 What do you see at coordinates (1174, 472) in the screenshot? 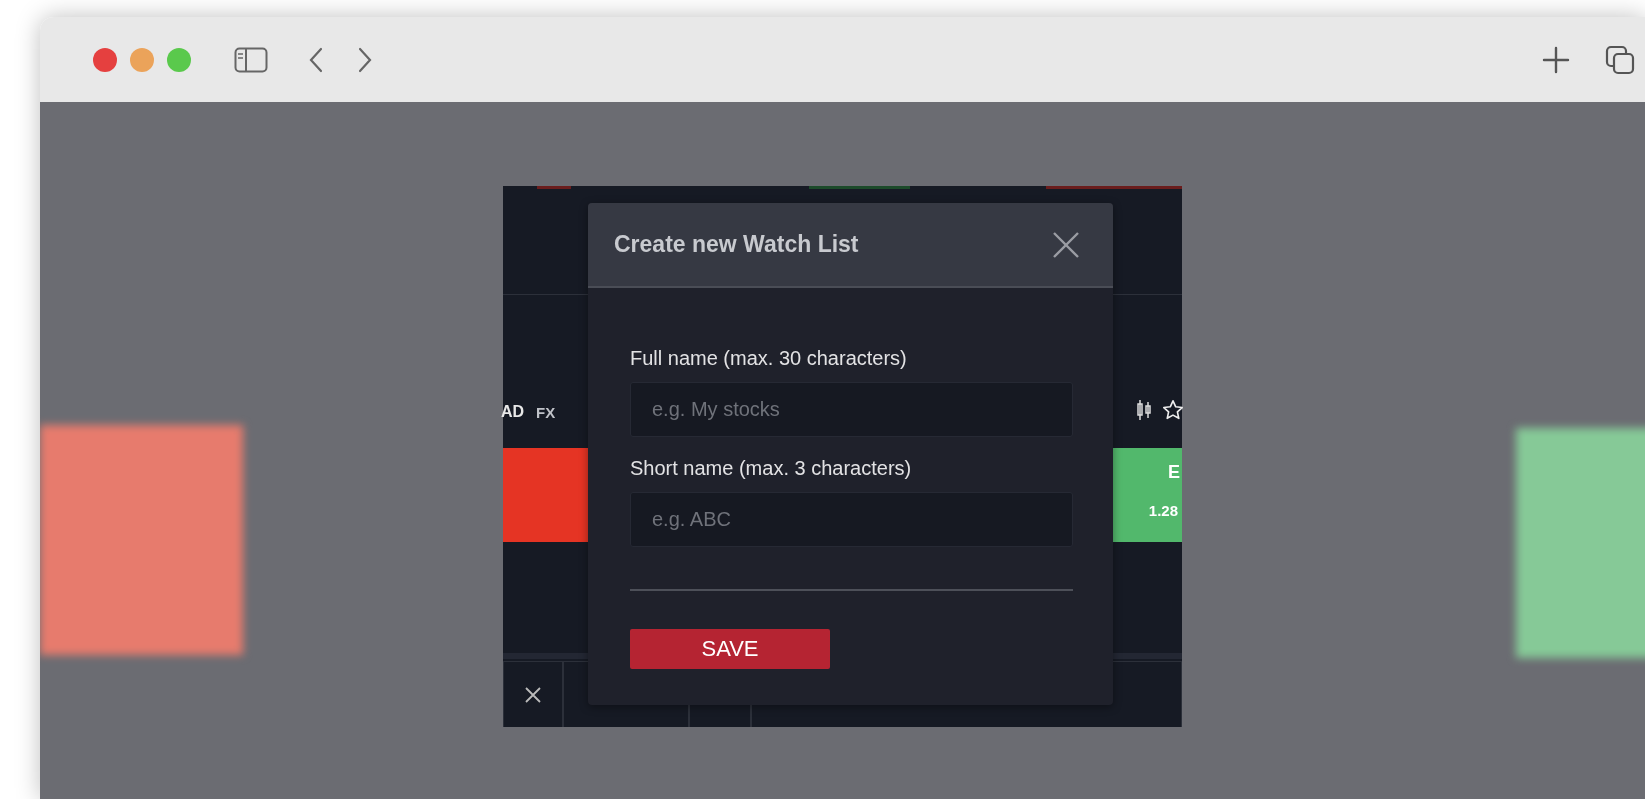
I see `tile-label: E` at bounding box center [1174, 472].